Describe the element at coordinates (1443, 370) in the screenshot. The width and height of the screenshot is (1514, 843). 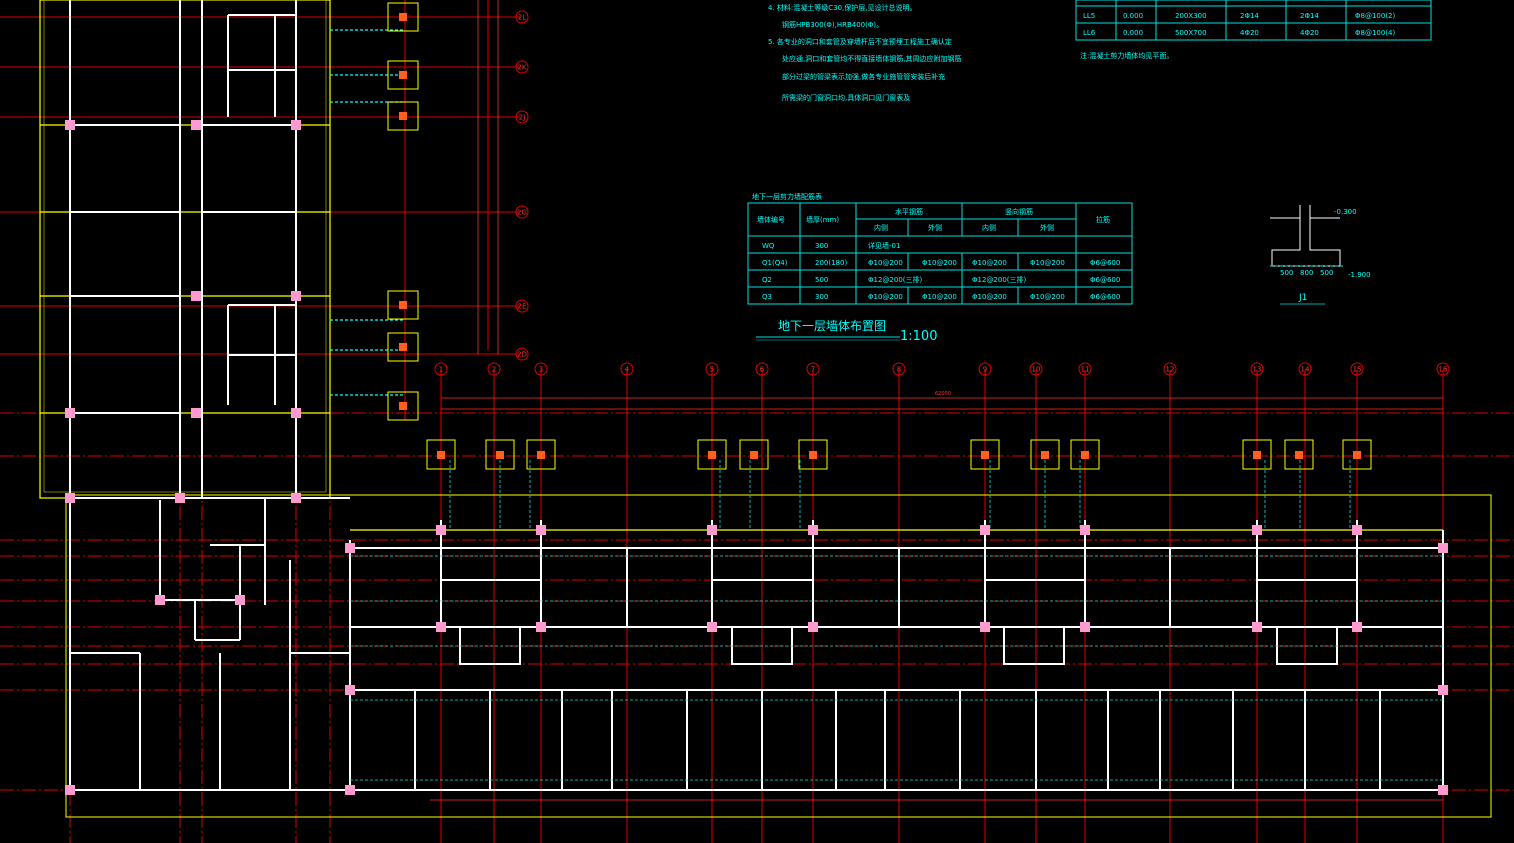
I see `axis-label: 16` at that location.